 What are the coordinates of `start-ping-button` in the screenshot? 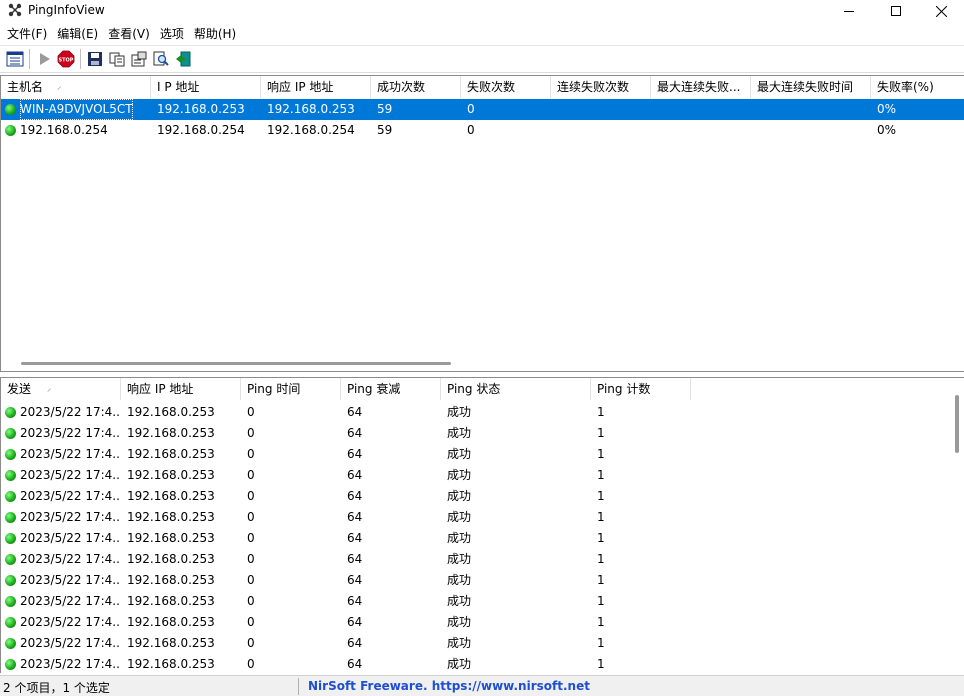 It's located at (44, 59).